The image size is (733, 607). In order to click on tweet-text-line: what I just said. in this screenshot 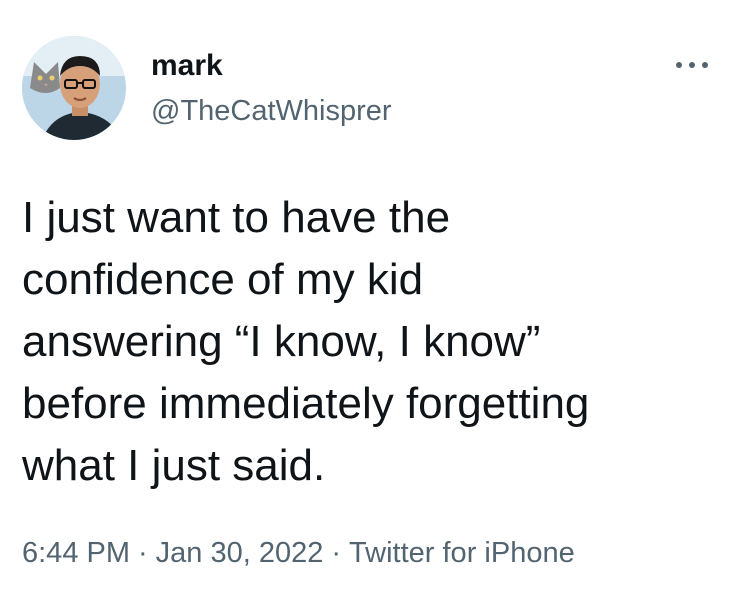, I will do `click(174, 465)`.